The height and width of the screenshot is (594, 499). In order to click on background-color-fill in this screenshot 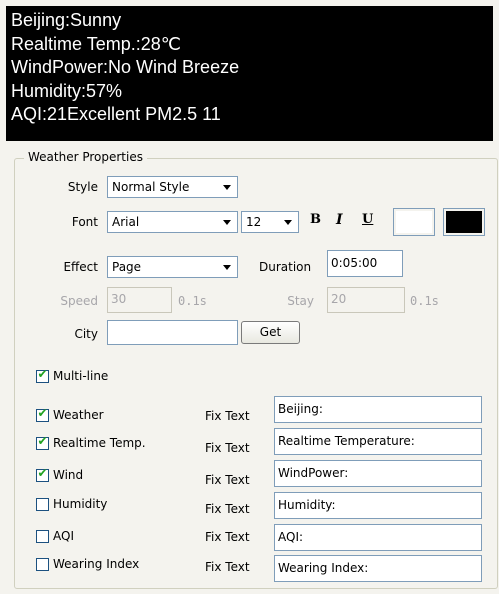, I will do `click(414, 222)`.